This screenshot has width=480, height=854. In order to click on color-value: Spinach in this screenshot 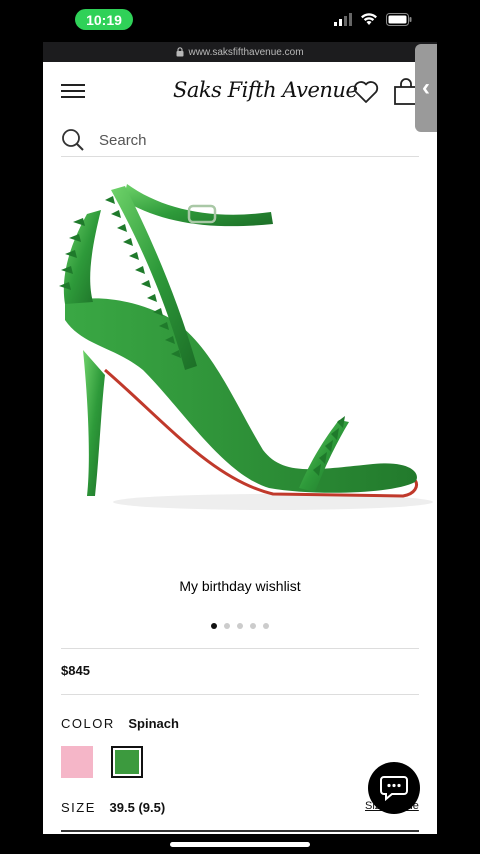, I will do `click(153, 723)`.